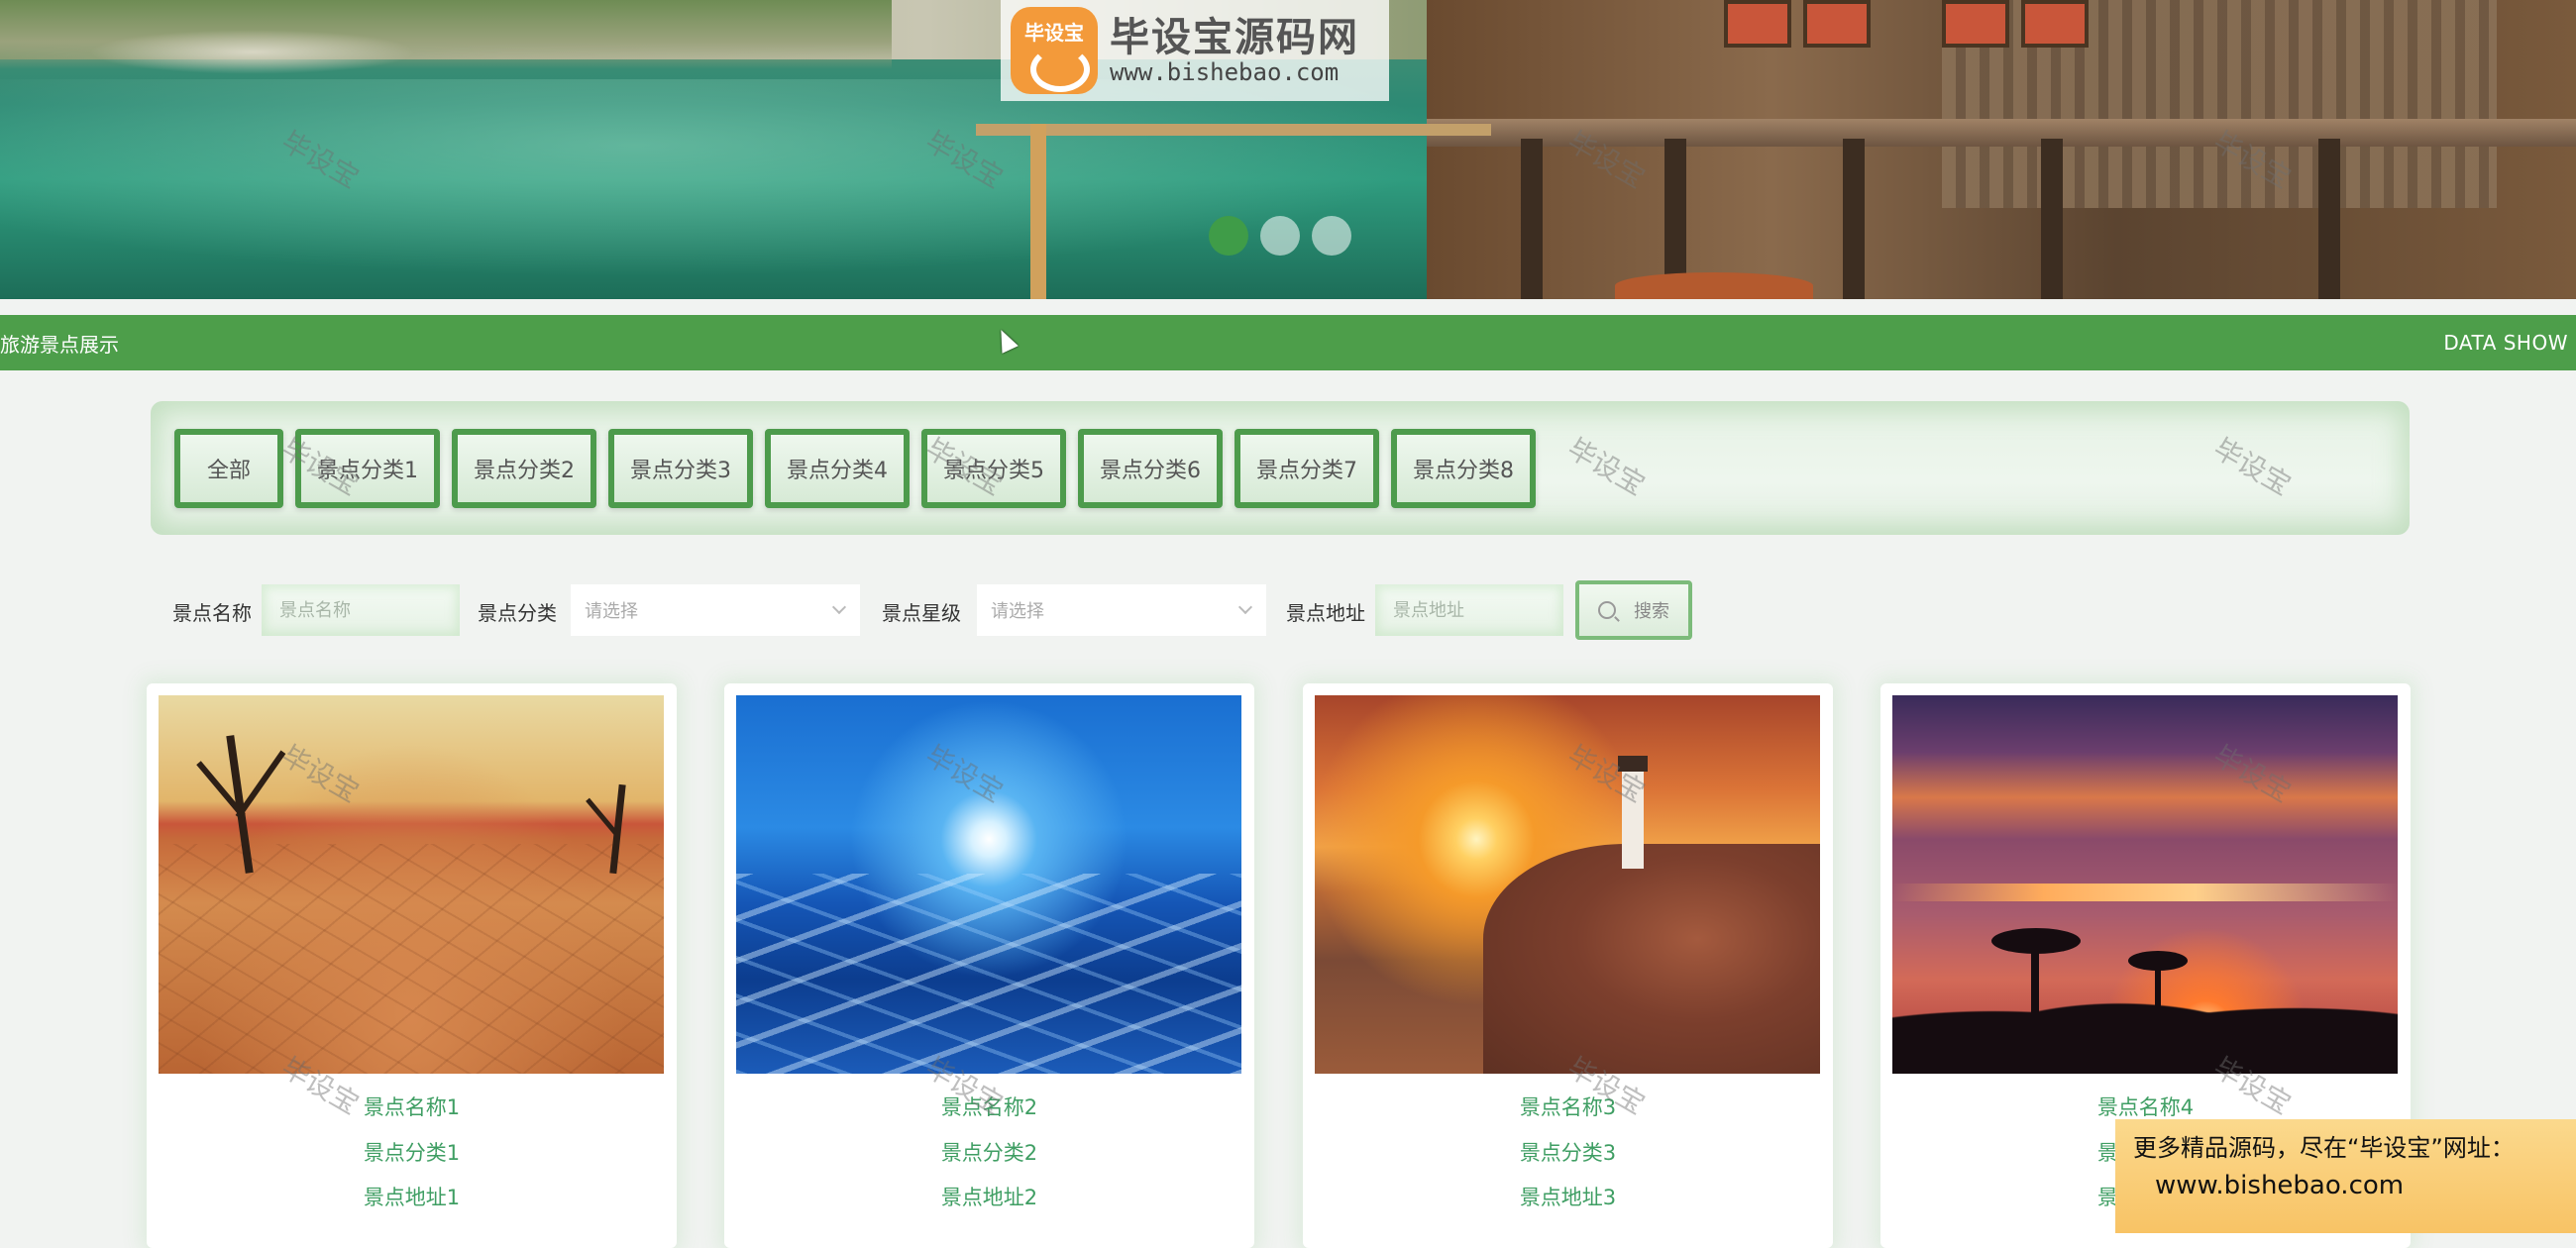 This screenshot has width=2576, height=1248. What do you see at coordinates (2505, 343) in the screenshot?
I see `section-subtitle: DATA SHOW` at bounding box center [2505, 343].